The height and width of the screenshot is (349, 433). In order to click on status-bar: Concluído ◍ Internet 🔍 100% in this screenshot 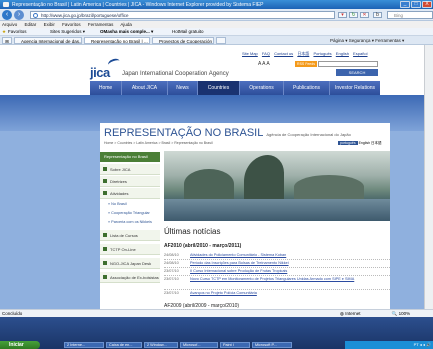, I will do `click(216, 313)`.